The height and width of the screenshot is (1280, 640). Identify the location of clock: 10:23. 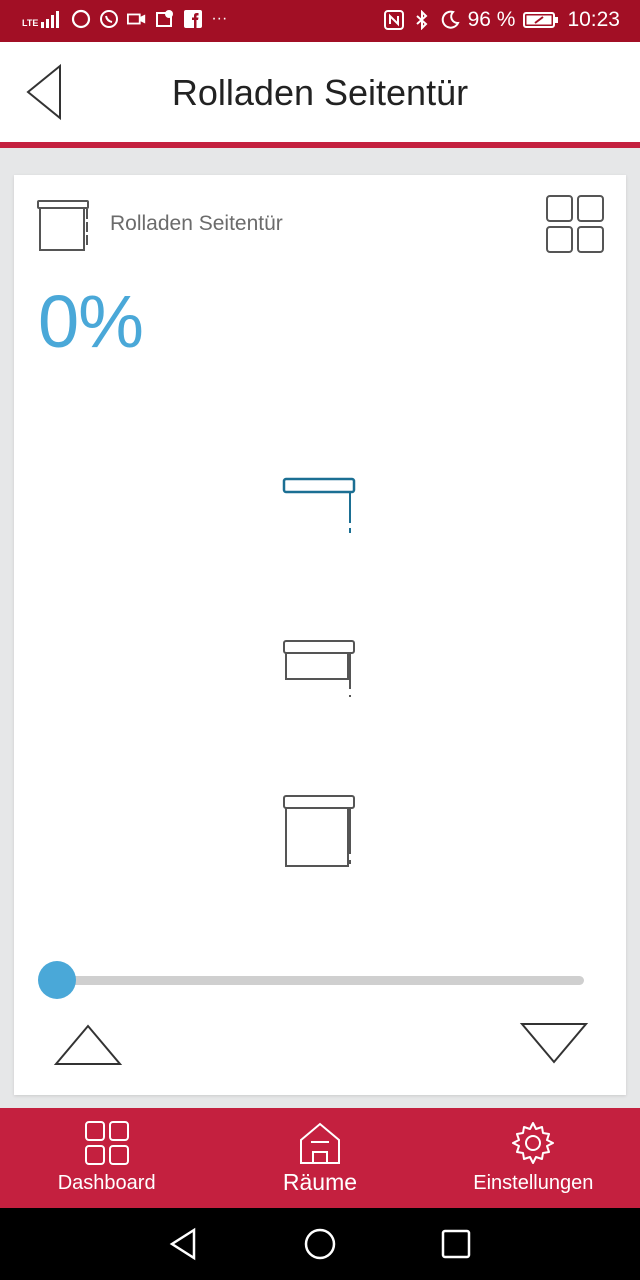
(593, 19).